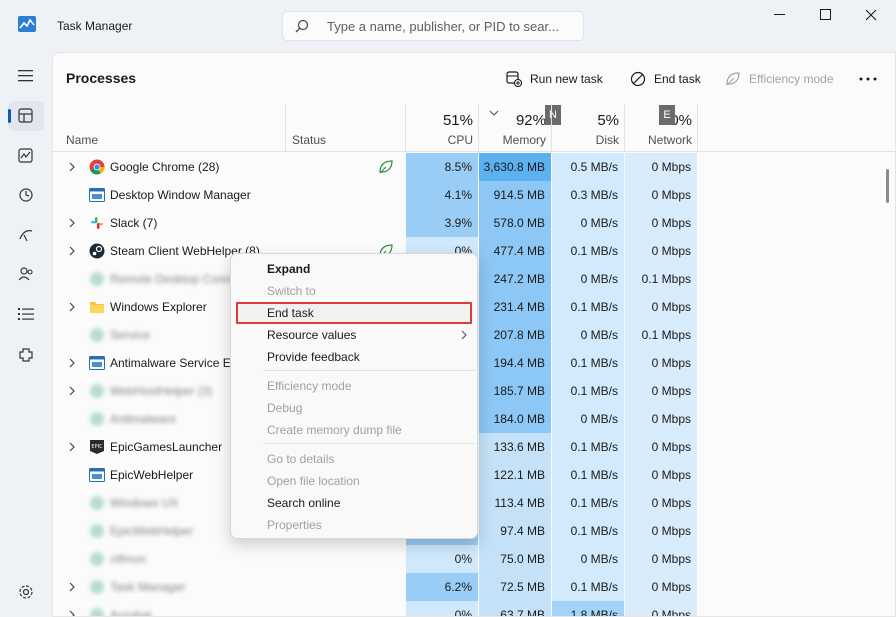 This screenshot has width=896, height=617. Describe the element at coordinates (311, 335) in the screenshot. I see `menu-item-resource-values: Resource values` at that location.